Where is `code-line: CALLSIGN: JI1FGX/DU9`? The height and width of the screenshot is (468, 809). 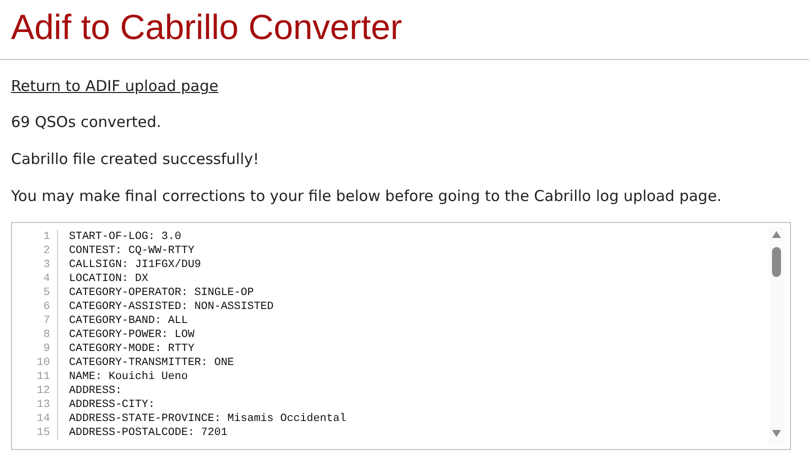 code-line: CALLSIGN: JI1FGX/DU9 is located at coordinates (135, 265).